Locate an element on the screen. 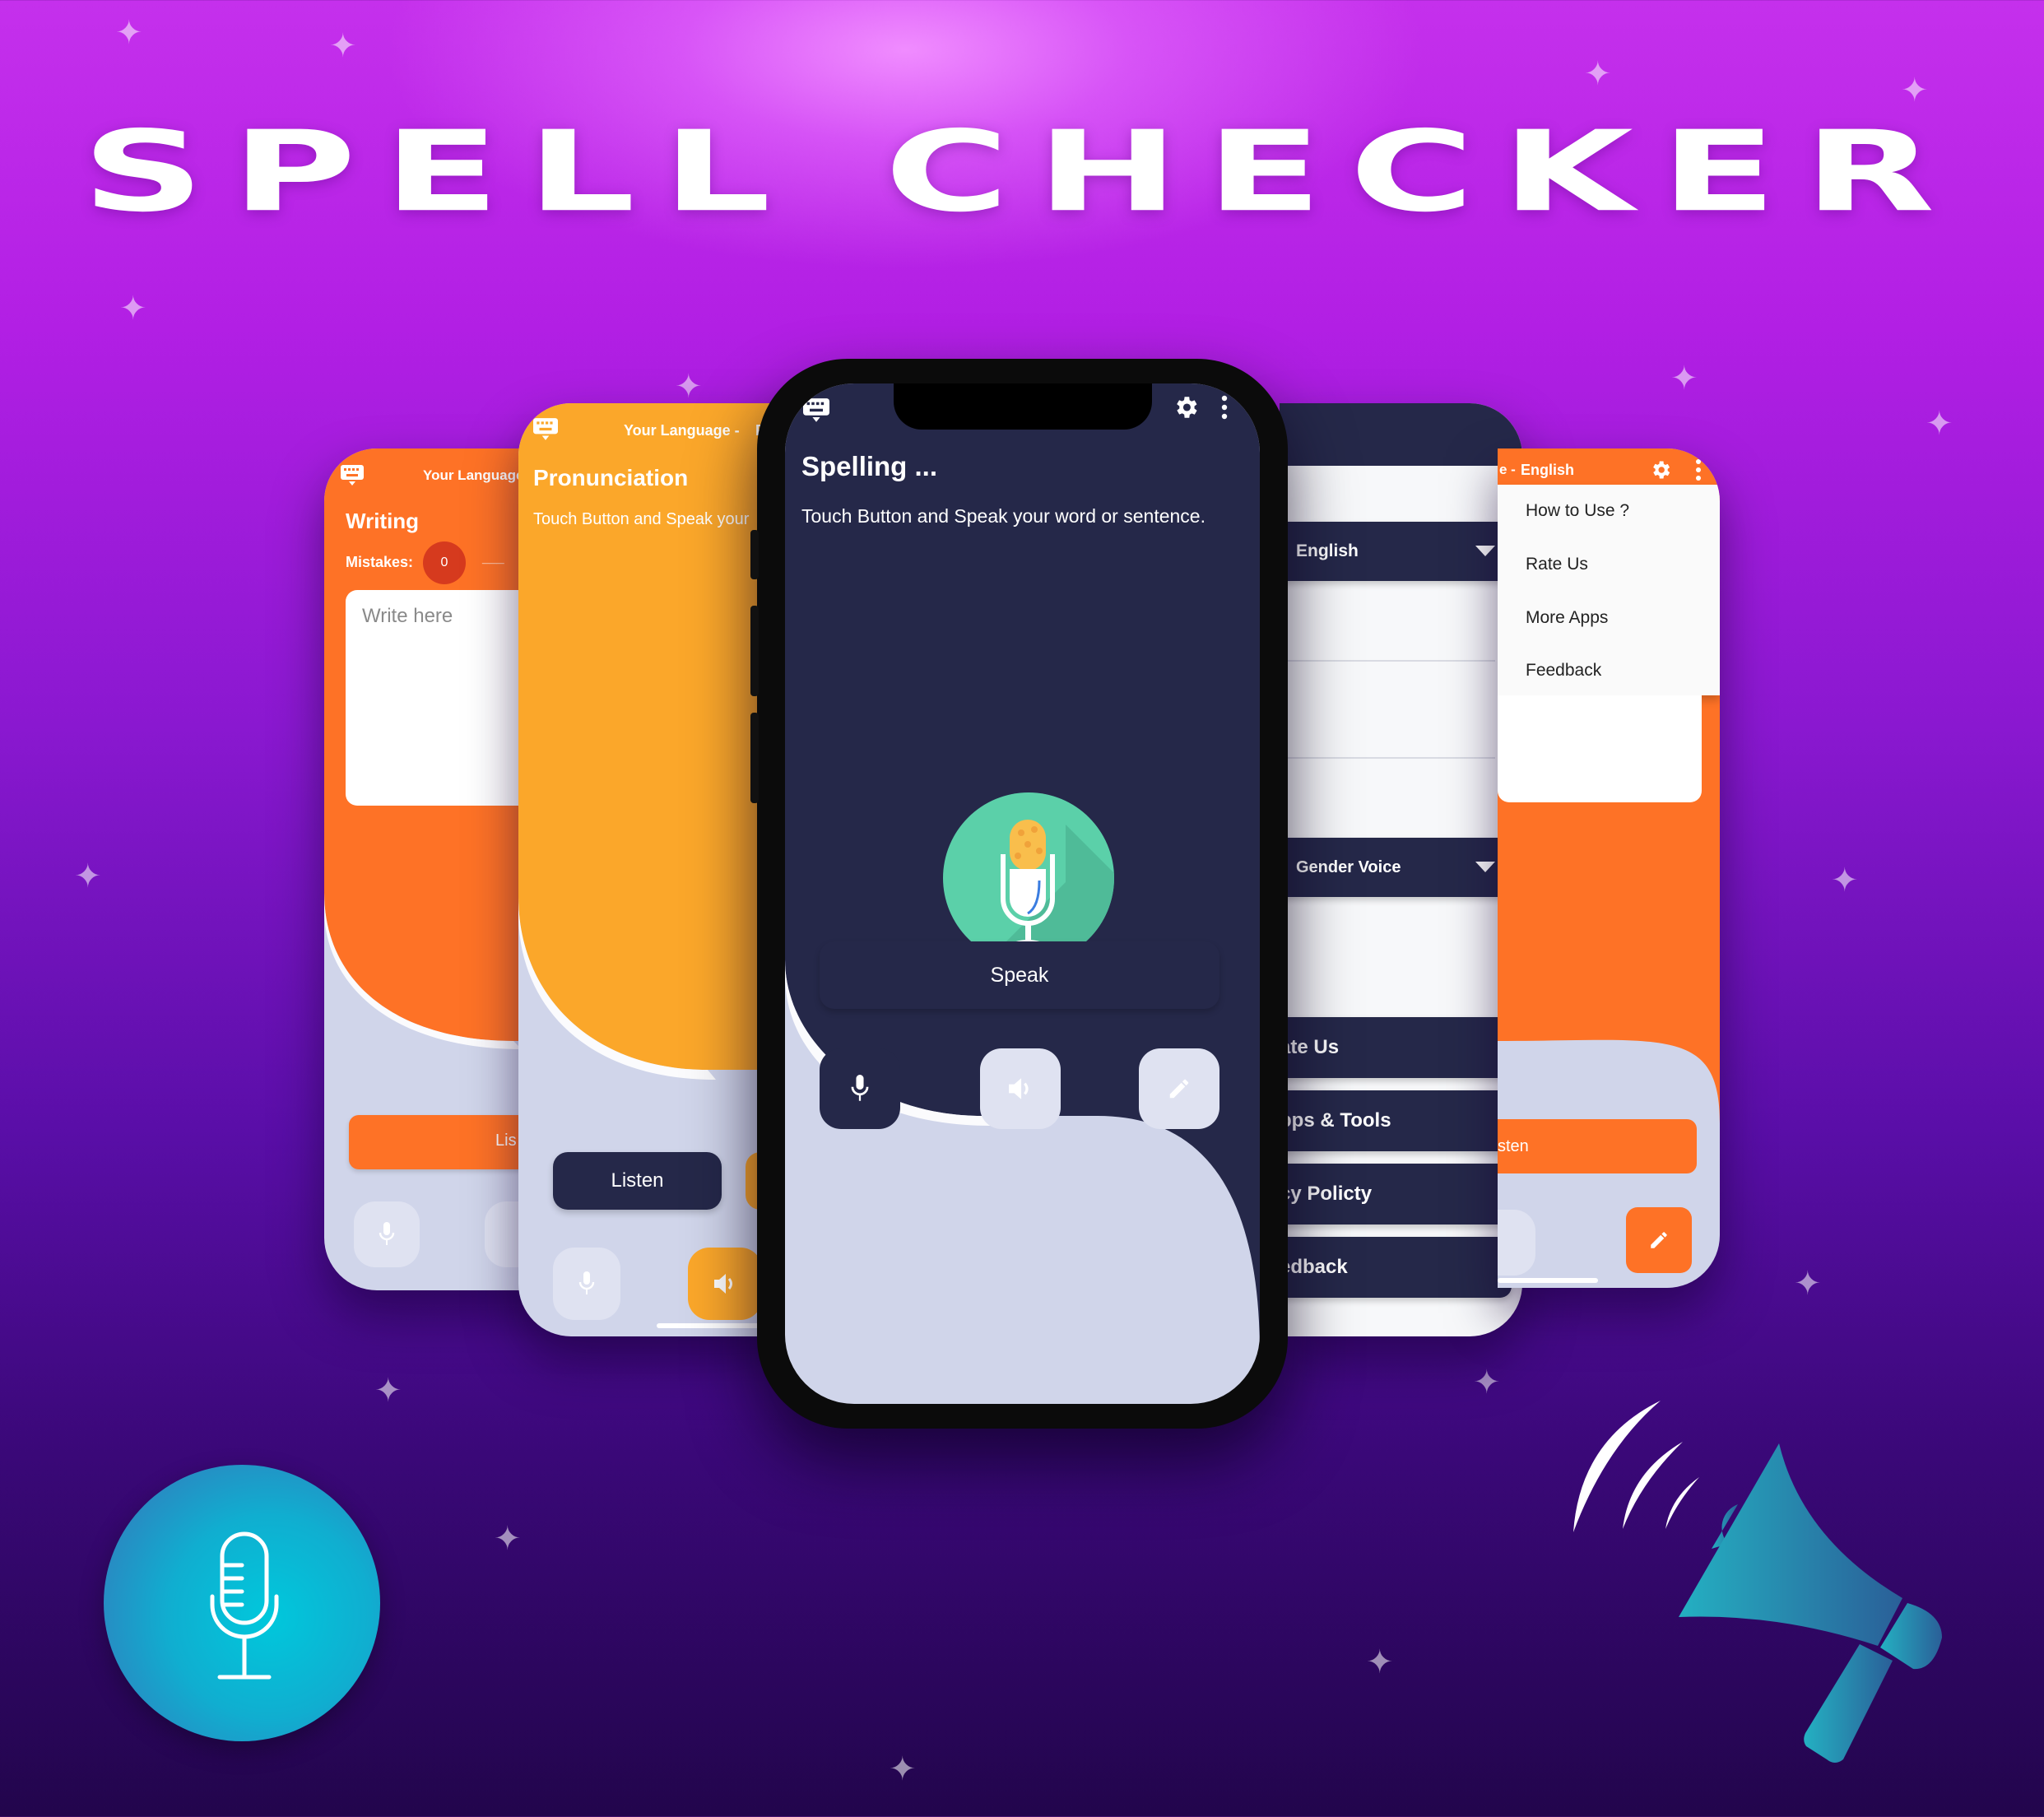  listen-button: sten is located at coordinates (1597, 1146).